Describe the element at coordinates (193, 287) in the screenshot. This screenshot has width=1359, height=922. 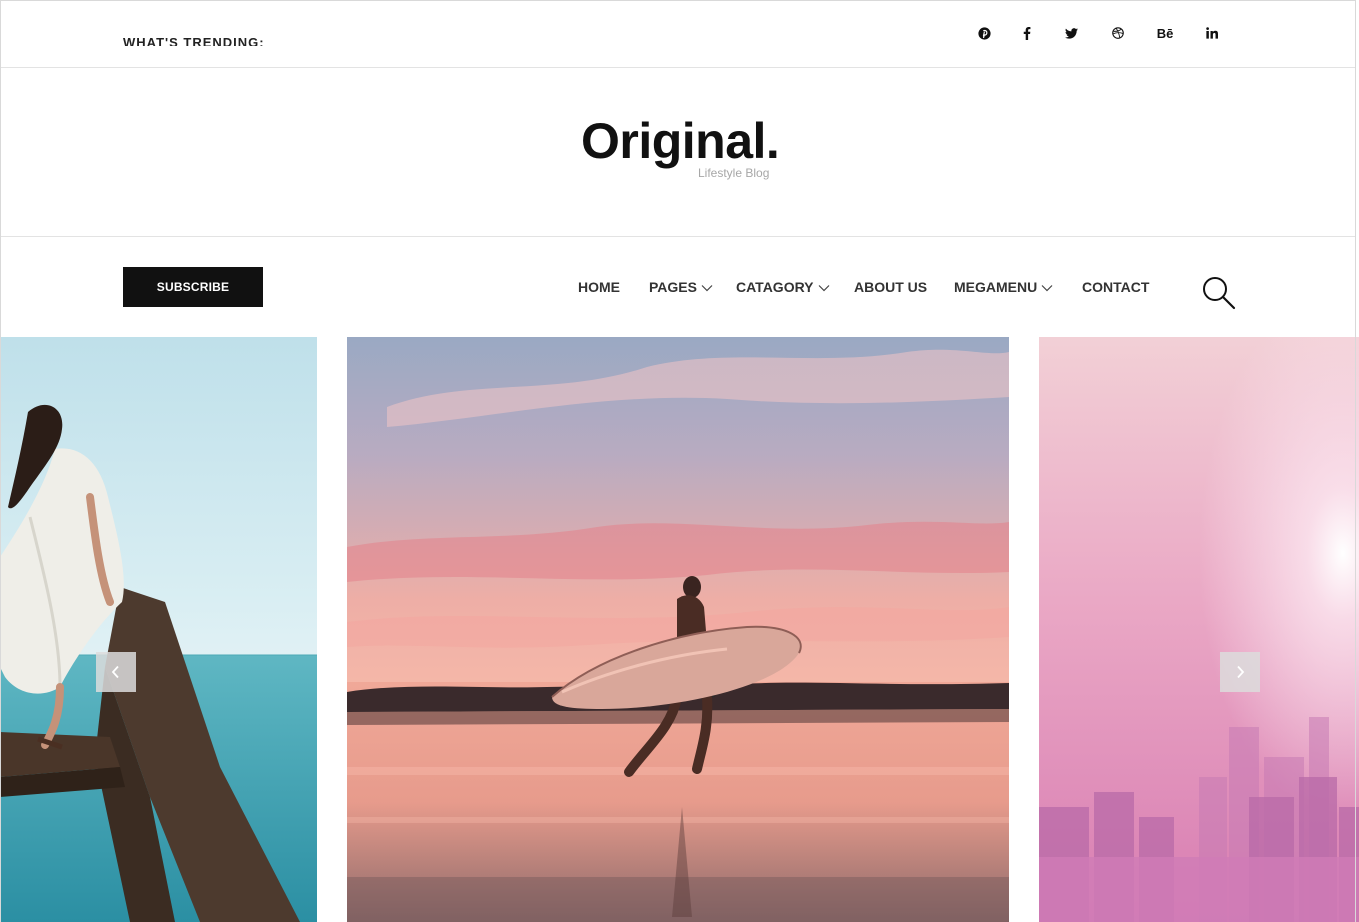
I see `subscribe-button: SUBSCRIBE` at that location.